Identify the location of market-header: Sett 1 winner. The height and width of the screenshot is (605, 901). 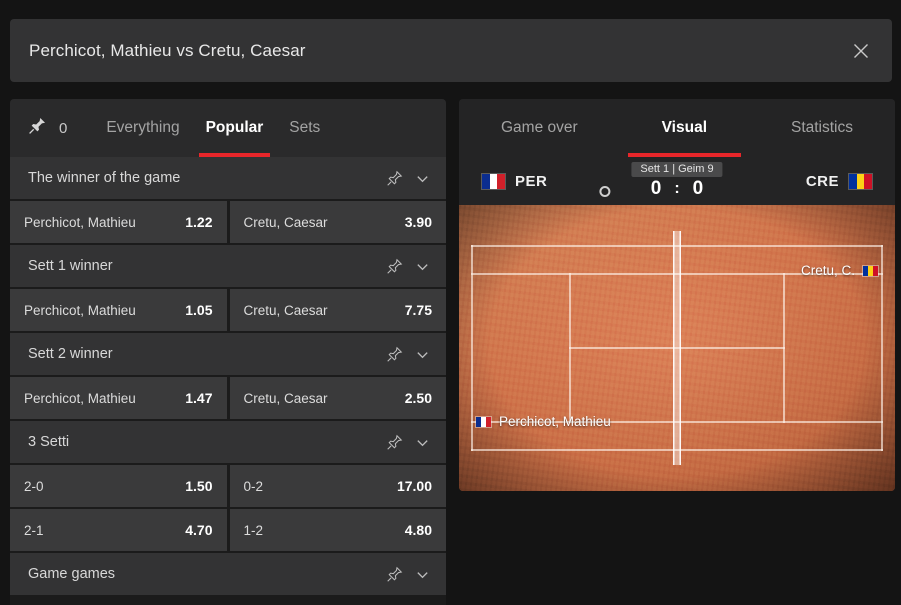
(228, 266).